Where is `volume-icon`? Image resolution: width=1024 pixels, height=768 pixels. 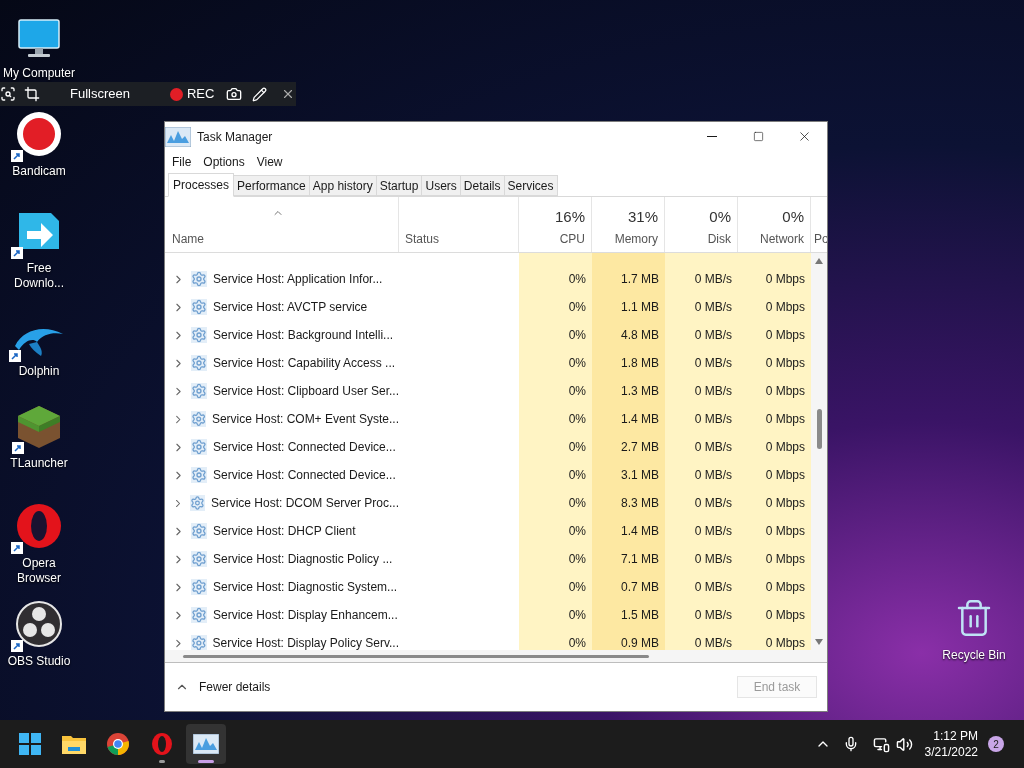 volume-icon is located at coordinates (904, 744).